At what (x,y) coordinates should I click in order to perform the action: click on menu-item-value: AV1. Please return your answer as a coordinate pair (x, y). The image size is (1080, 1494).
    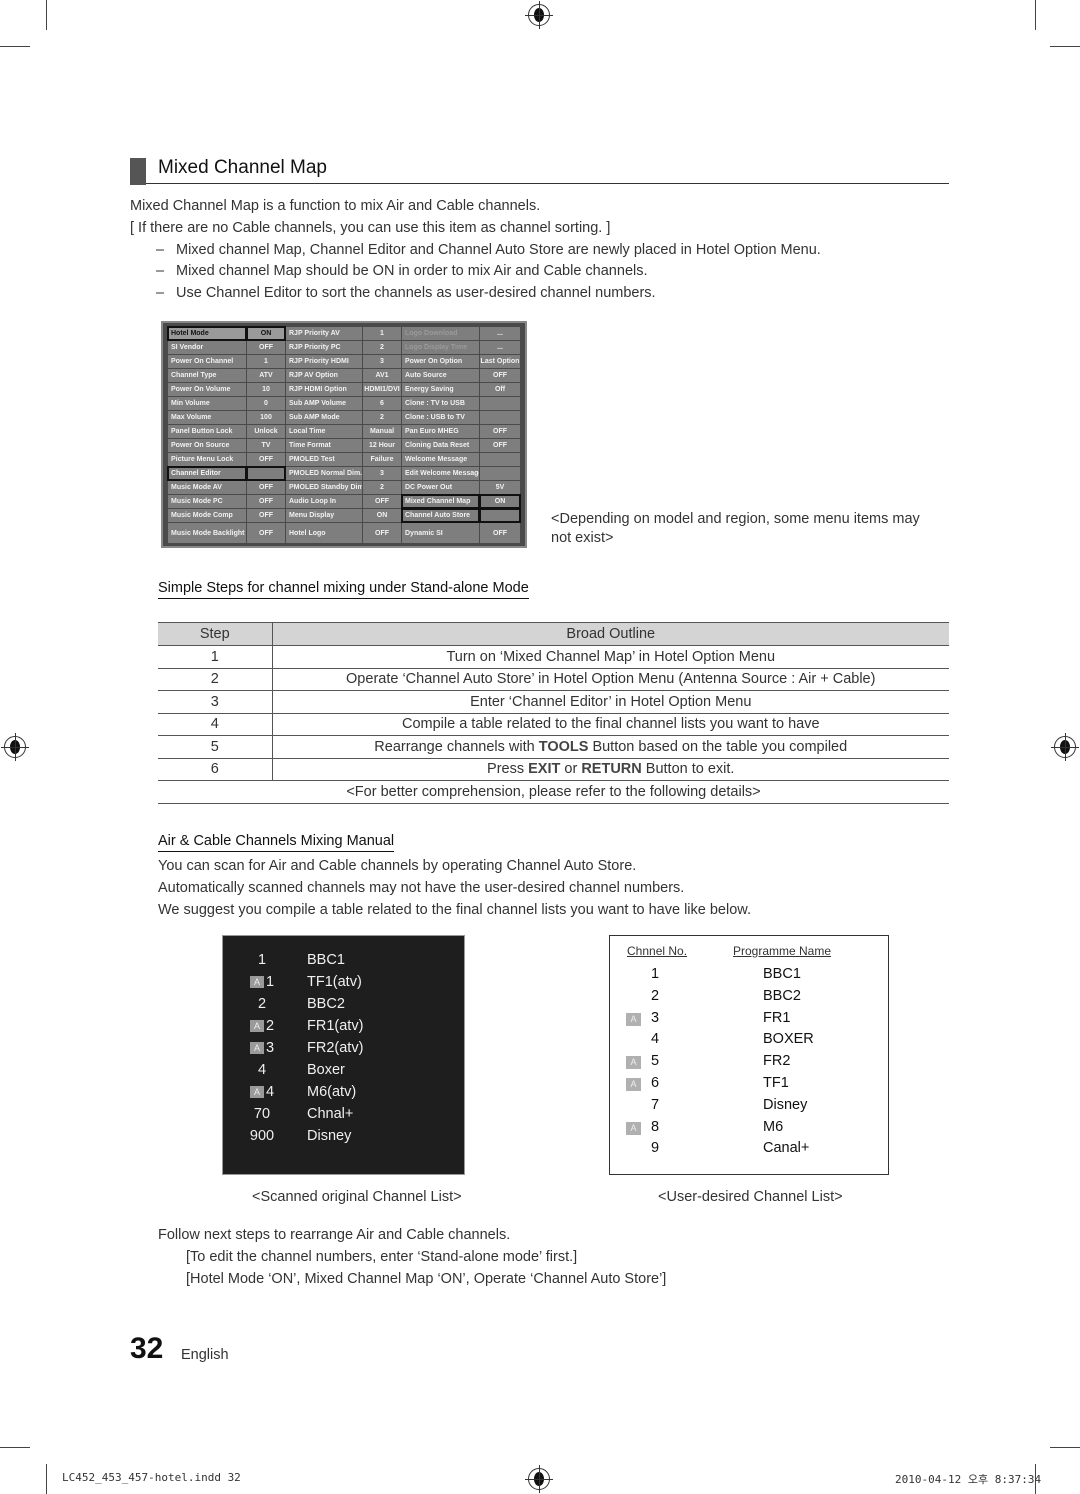
    Looking at the image, I should click on (382, 375).